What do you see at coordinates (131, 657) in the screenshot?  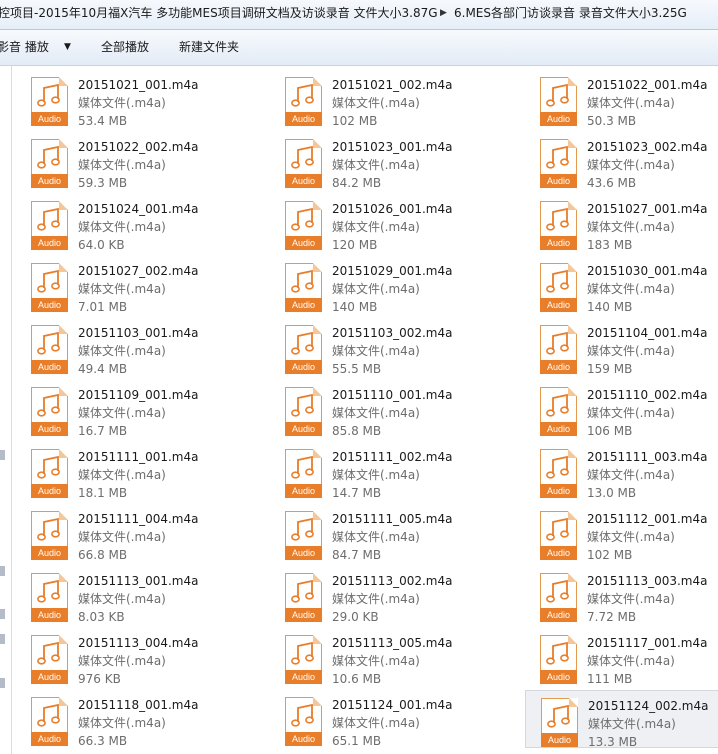 I see `file-item: Audio 20151113_004.m4a 媒体文件(.m4a) 976 KB` at bounding box center [131, 657].